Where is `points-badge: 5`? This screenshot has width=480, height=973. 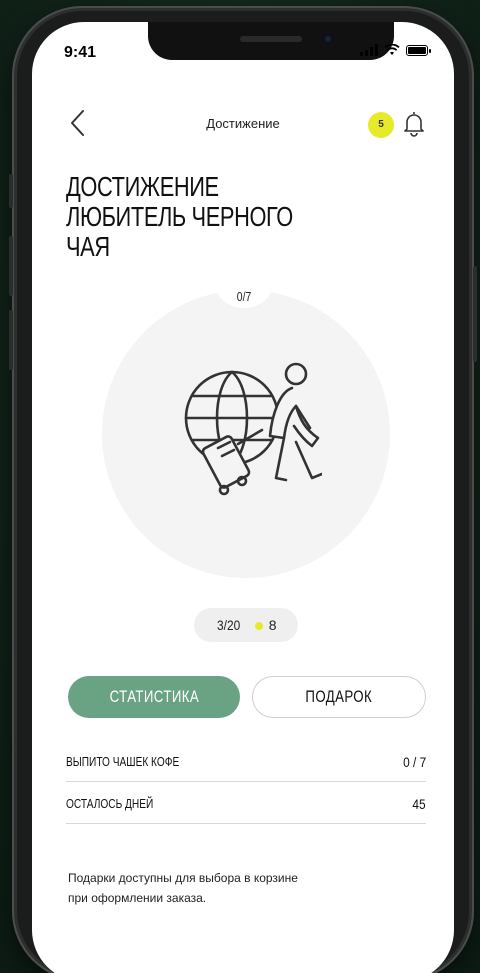 points-badge: 5 is located at coordinates (381, 125).